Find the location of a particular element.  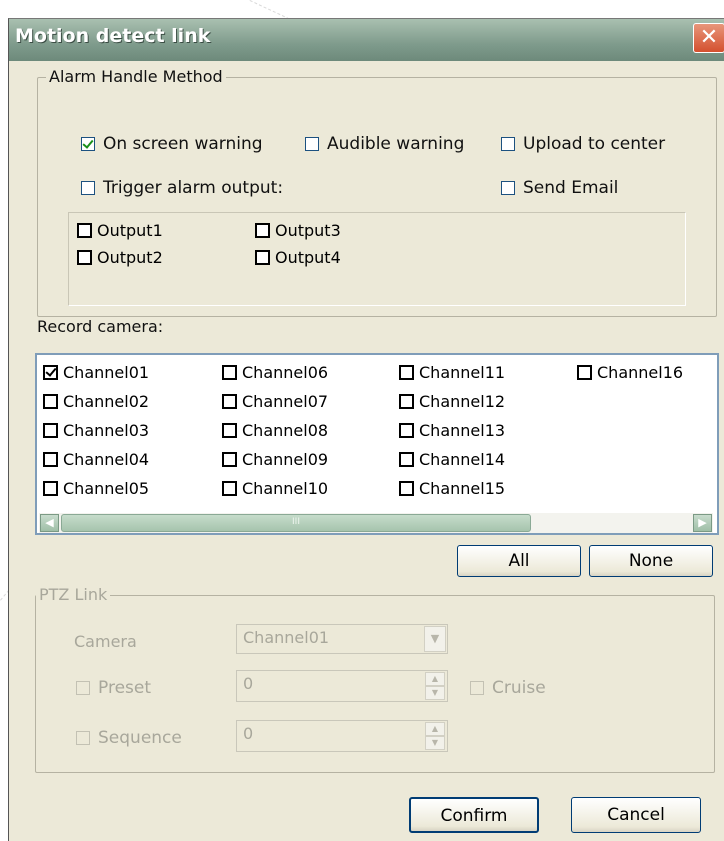

channel05-label: Channel05 is located at coordinates (106, 488).